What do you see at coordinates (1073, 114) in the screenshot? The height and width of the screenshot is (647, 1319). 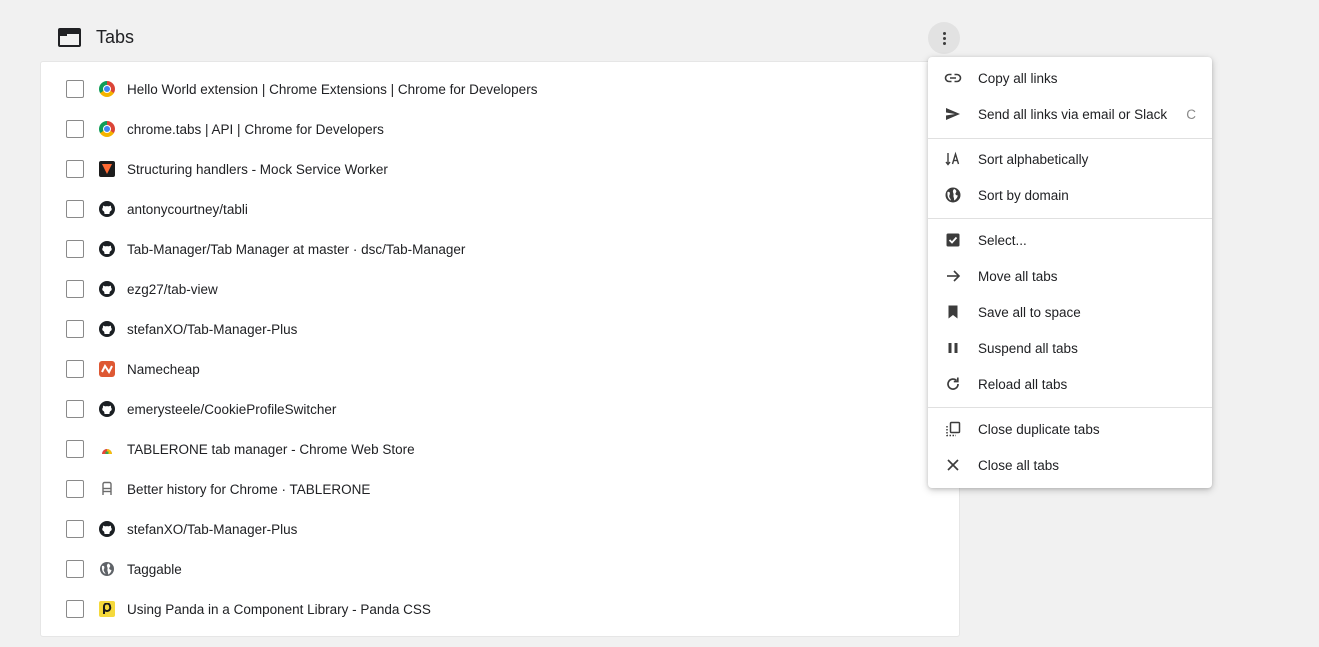 I see `menu-item-label: Send all links via email or Slack` at bounding box center [1073, 114].